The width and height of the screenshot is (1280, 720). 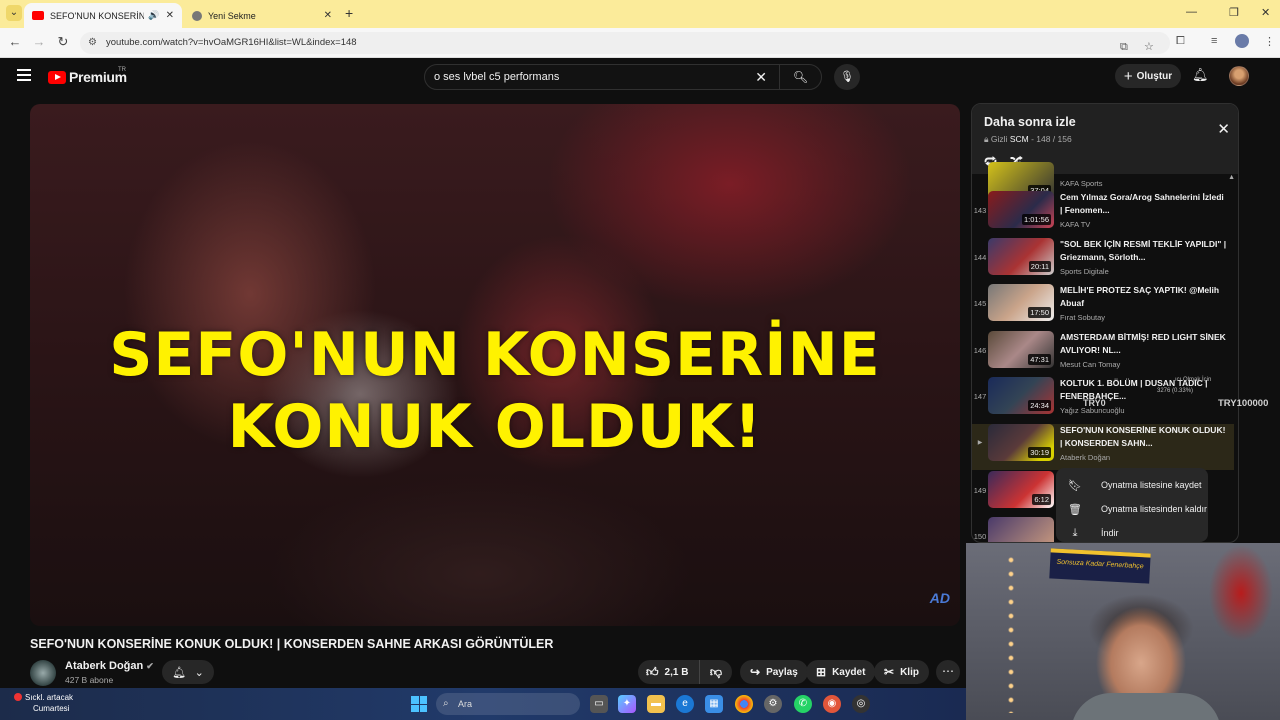 I want to click on video-channel: KAFA TV, so click(x=1075, y=224).